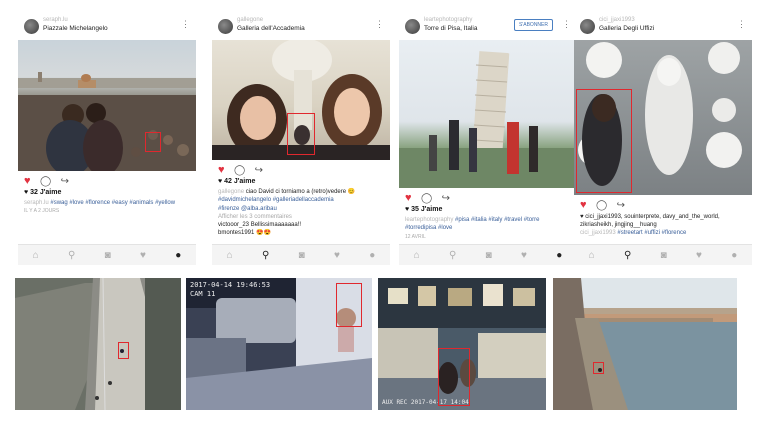 This screenshot has height=424, width=762. I want to click on view-comments-link: Afficher les 3 commentaires, so click(301, 217).